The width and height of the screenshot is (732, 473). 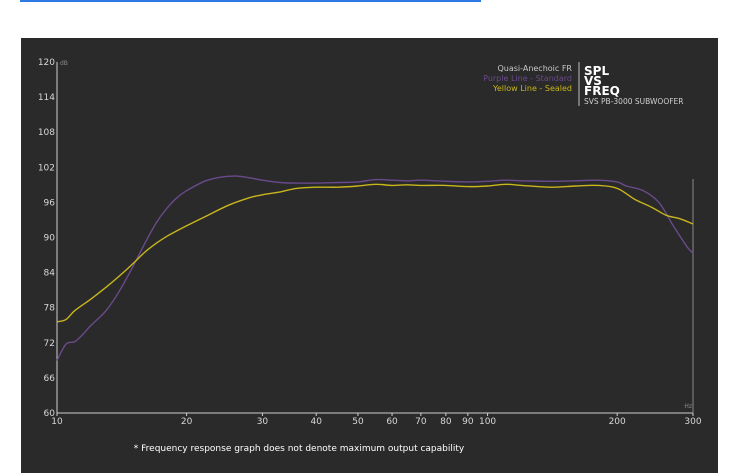 I want to click on x-tick-label: 90, so click(x=468, y=422).